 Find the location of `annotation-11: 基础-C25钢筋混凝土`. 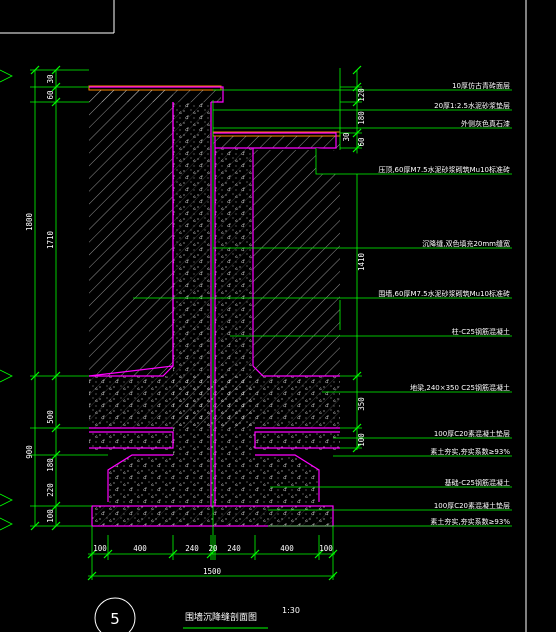

annotation-11: 基础-C25钢筋混凝土 is located at coordinates (477, 482).